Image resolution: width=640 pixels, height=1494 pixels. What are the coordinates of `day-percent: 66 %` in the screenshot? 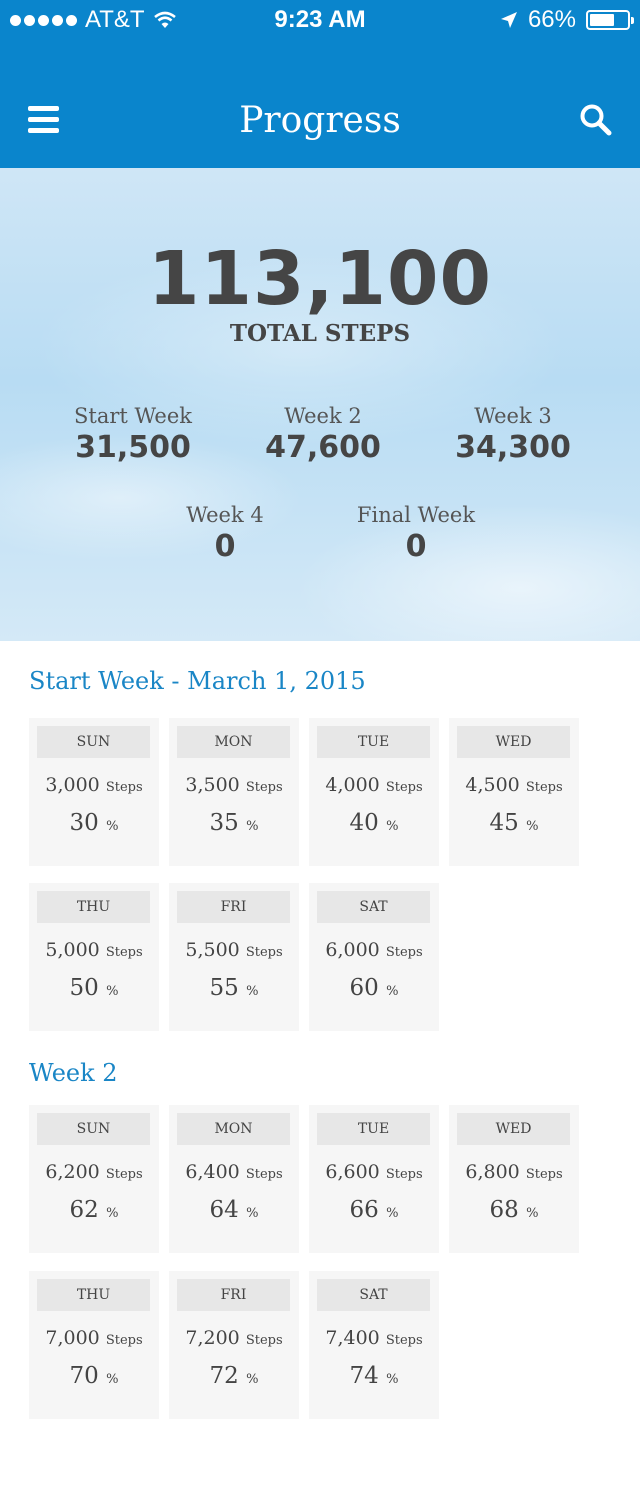 It's located at (374, 1210).